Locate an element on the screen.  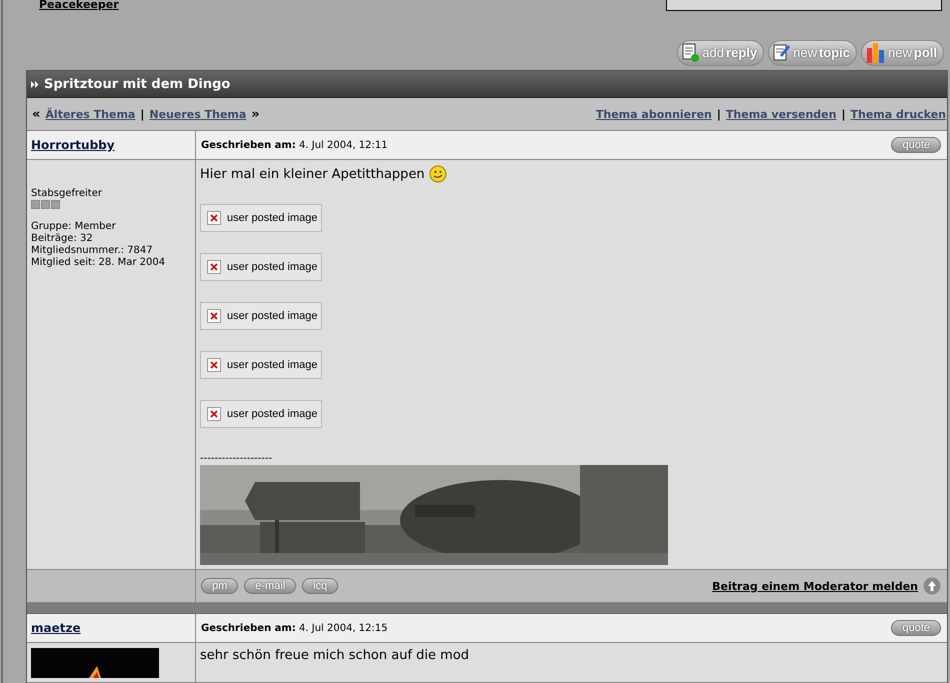
quote-mark: » is located at coordinates (255, 114).